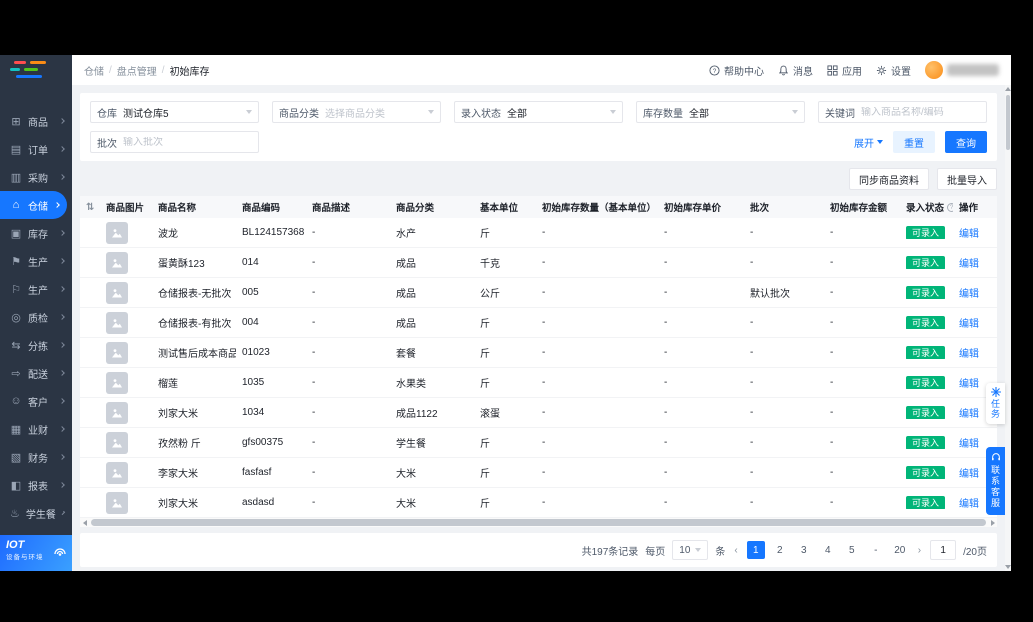 Image resolution: width=1033 pixels, height=622 pixels. What do you see at coordinates (187, 142) in the screenshot?
I see `batch-input` at bounding box center [187, 142].